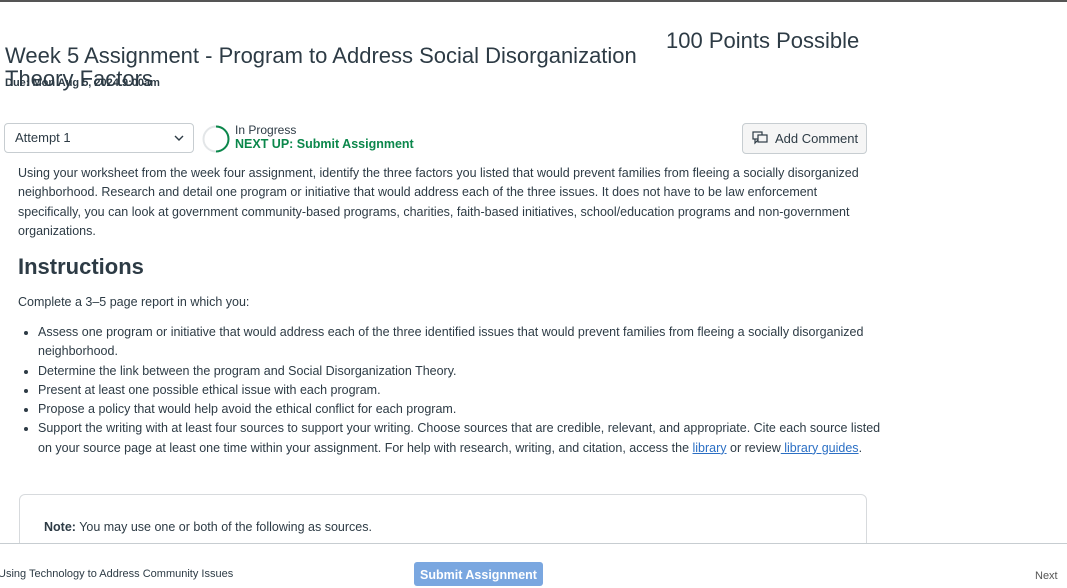 Image resolution: width=1067 pixels, height=588 pixels. Describe the element at coordinates (266, 130) in the screenshot. I see `status-label: In Progress` at that location.